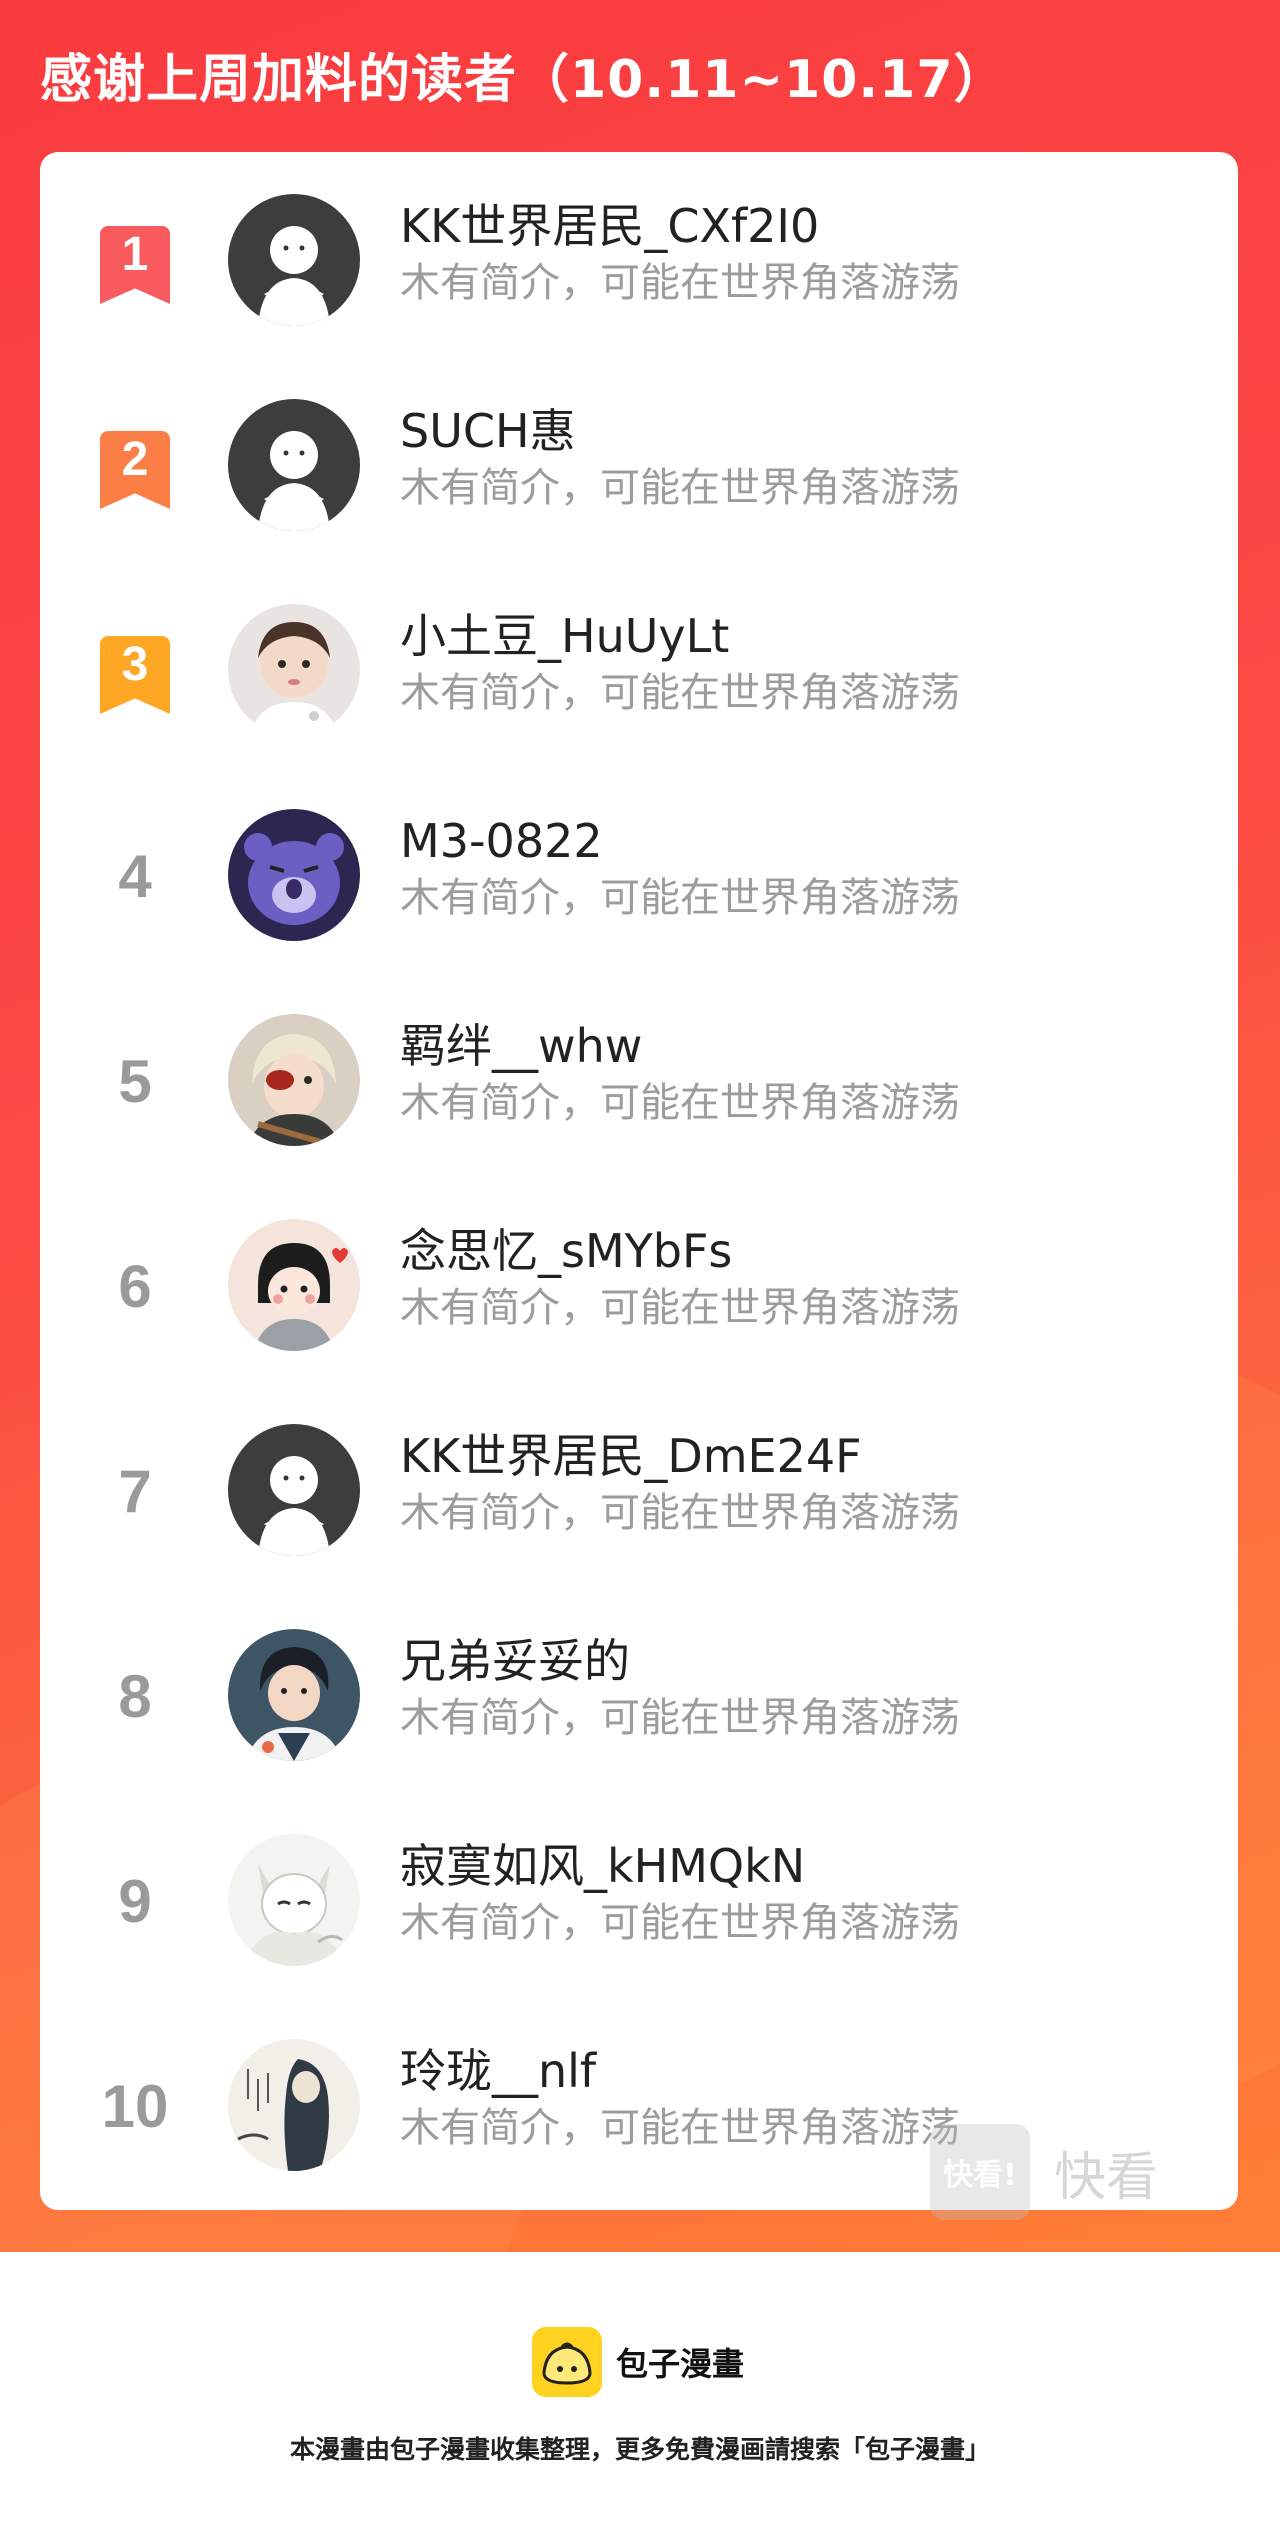 The height and width of the screenshot is (2537, 1280). I want to click on footer-note: 本漫畫由包子漫畫收集整理，更多免費漫画請搜索「包子漫畫」, so click(639, 2449).